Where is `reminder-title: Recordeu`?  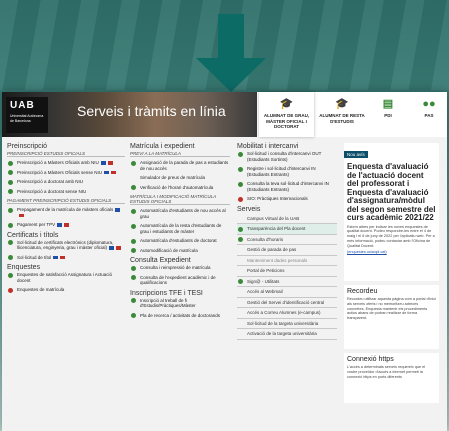
reminder-title: Recordeu is located at coordinates (362, 291).